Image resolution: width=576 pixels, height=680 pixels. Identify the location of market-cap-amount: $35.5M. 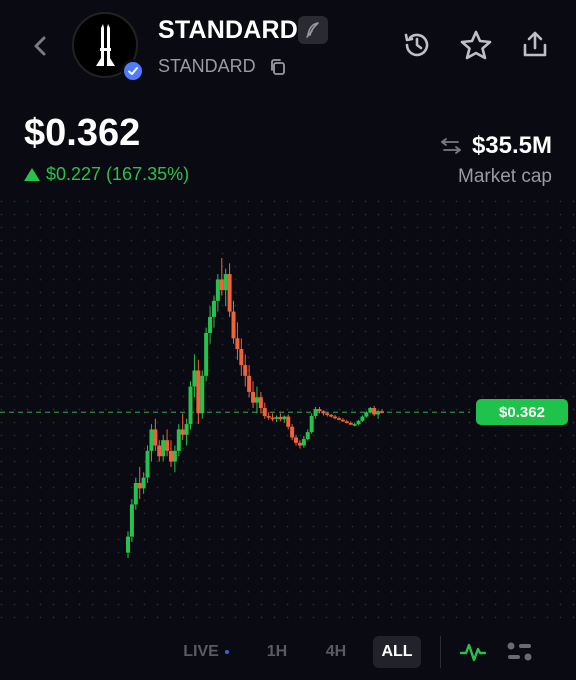
(511, 145).